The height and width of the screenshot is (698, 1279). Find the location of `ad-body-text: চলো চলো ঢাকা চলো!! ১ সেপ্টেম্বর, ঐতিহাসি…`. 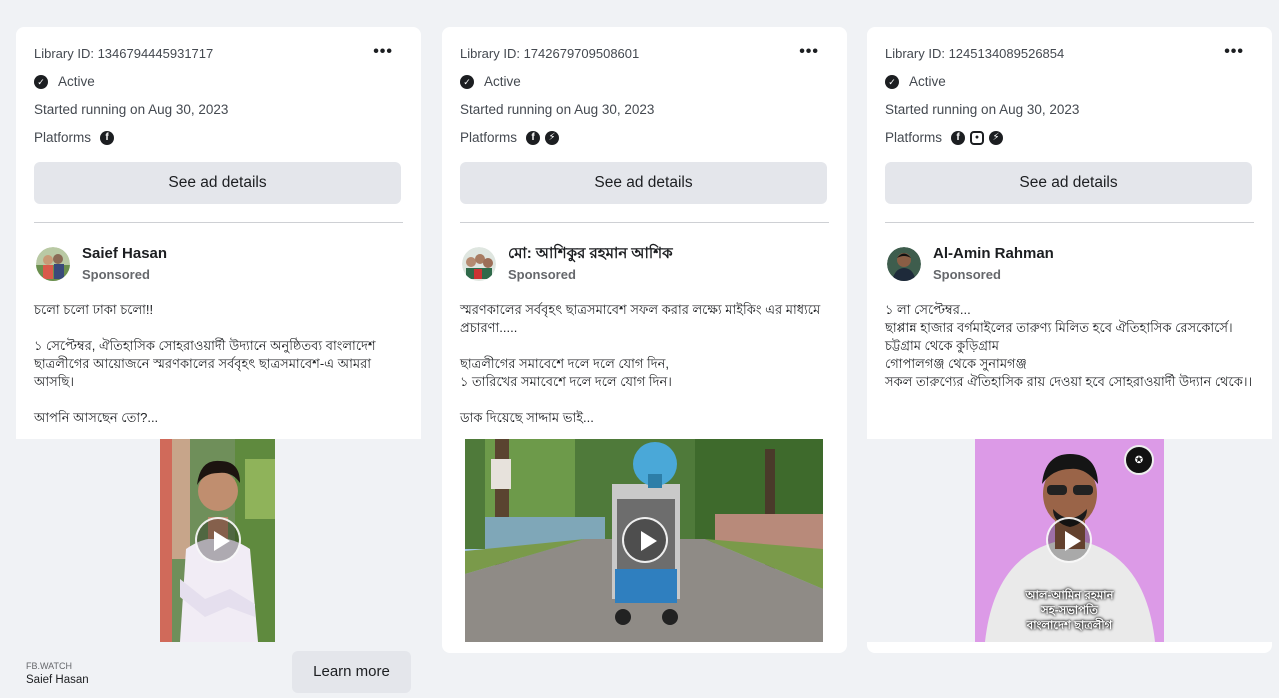

ad-body-text: চলো চলো ঢাকা চলো!! ১ সেপ্টেম্বর, ঐতিহাসি… is located at coordinates (218, 364).